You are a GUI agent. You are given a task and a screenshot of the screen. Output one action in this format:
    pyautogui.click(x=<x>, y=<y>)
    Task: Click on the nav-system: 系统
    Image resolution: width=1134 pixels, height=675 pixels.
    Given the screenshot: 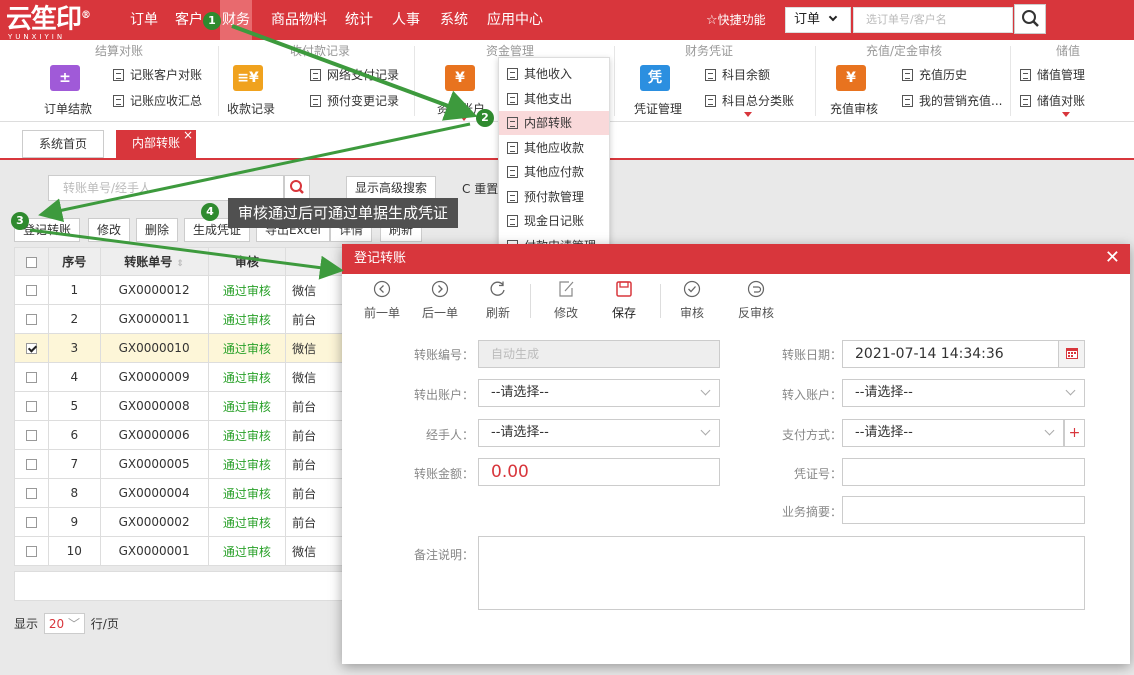 What is the action you would take?
    pyautogui.click(x=454, y=20)
    